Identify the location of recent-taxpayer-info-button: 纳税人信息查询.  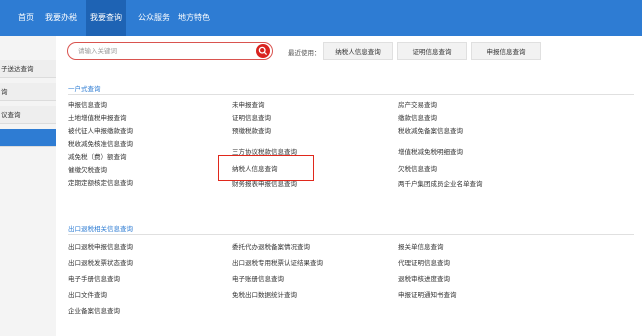
(358, 51).